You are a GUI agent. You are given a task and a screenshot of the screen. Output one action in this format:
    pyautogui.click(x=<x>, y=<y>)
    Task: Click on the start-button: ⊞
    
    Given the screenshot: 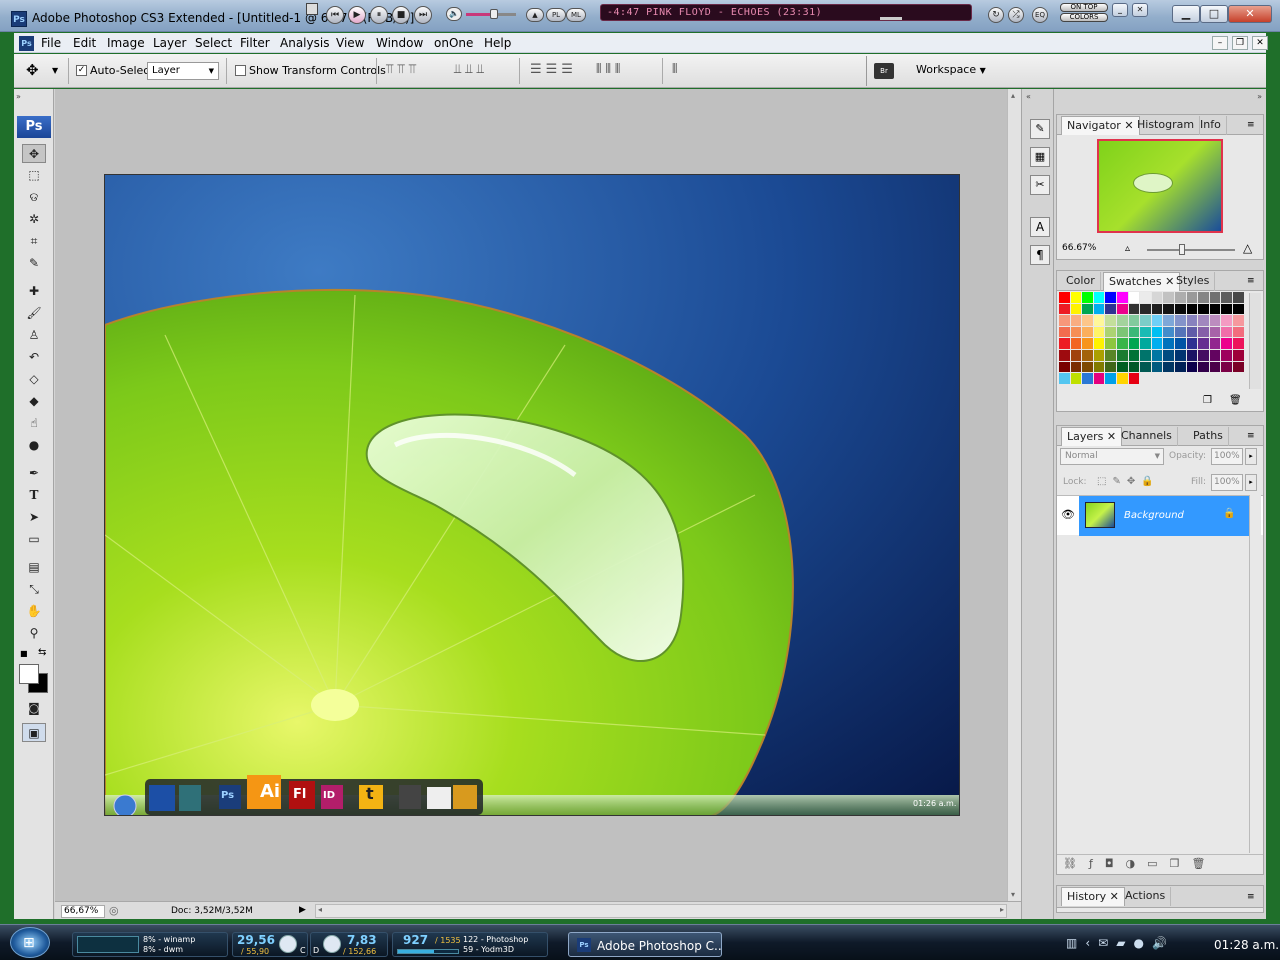 What is the action you would take?
    pyautogui.click(x=30, y=942)
    